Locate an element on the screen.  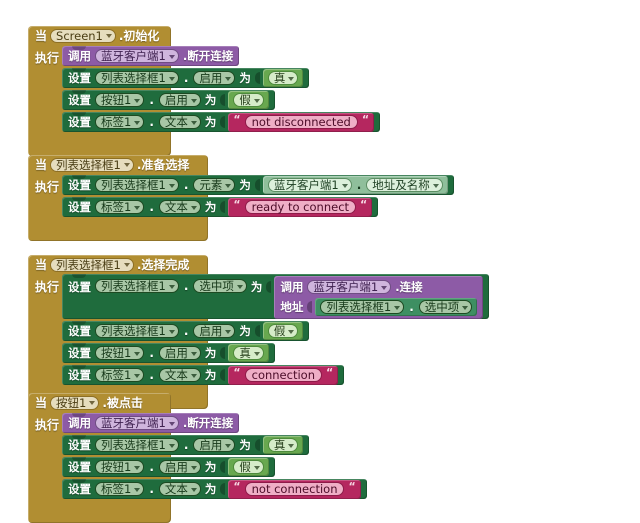
to-keyword: 为 is located at coordinates (245, 445).